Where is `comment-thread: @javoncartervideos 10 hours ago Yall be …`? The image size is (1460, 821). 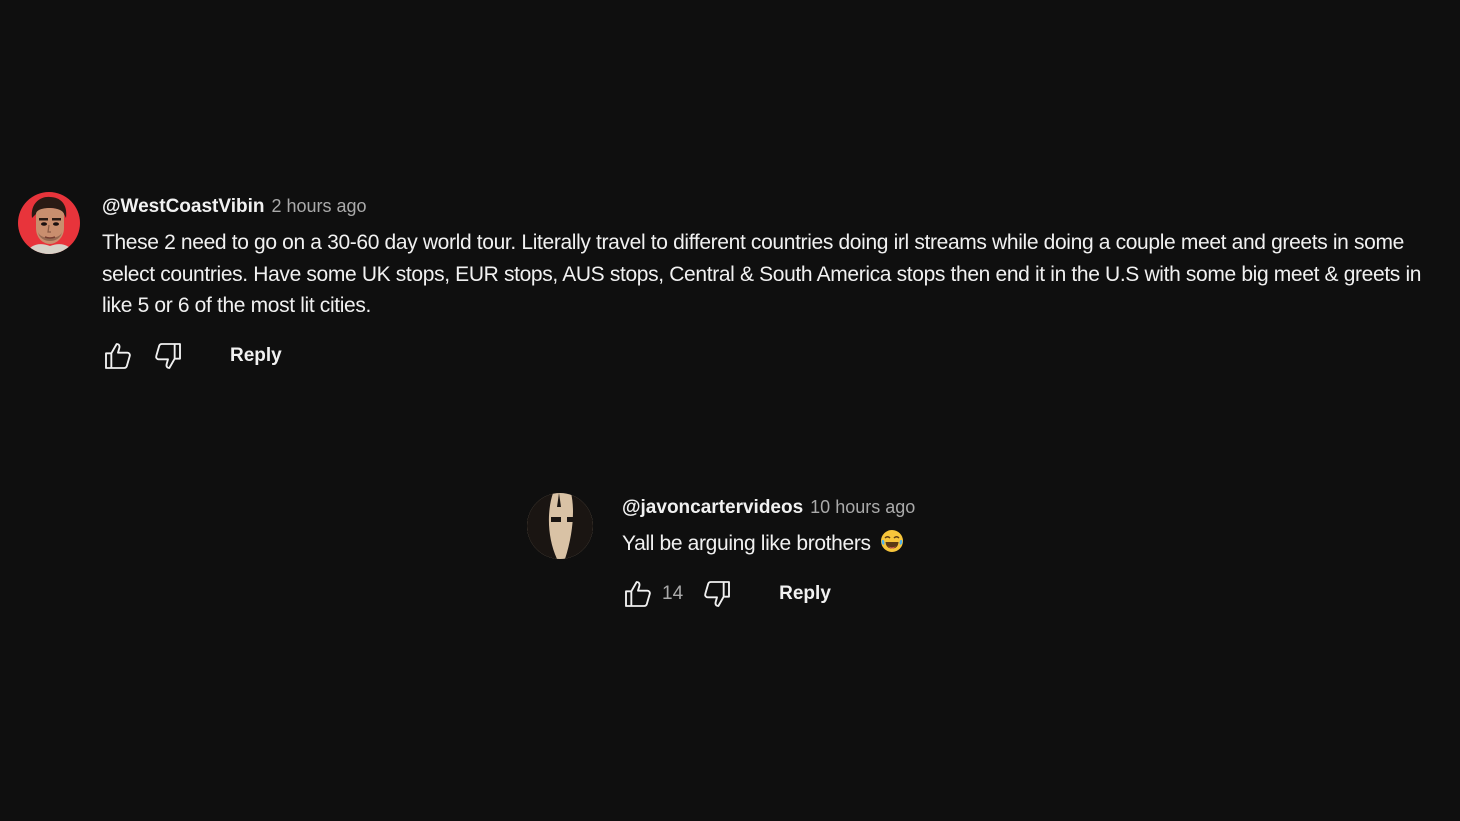
comment-thread: @javoncartervideos 10 hours ago Yall be … is located at coordinates (877, 553).